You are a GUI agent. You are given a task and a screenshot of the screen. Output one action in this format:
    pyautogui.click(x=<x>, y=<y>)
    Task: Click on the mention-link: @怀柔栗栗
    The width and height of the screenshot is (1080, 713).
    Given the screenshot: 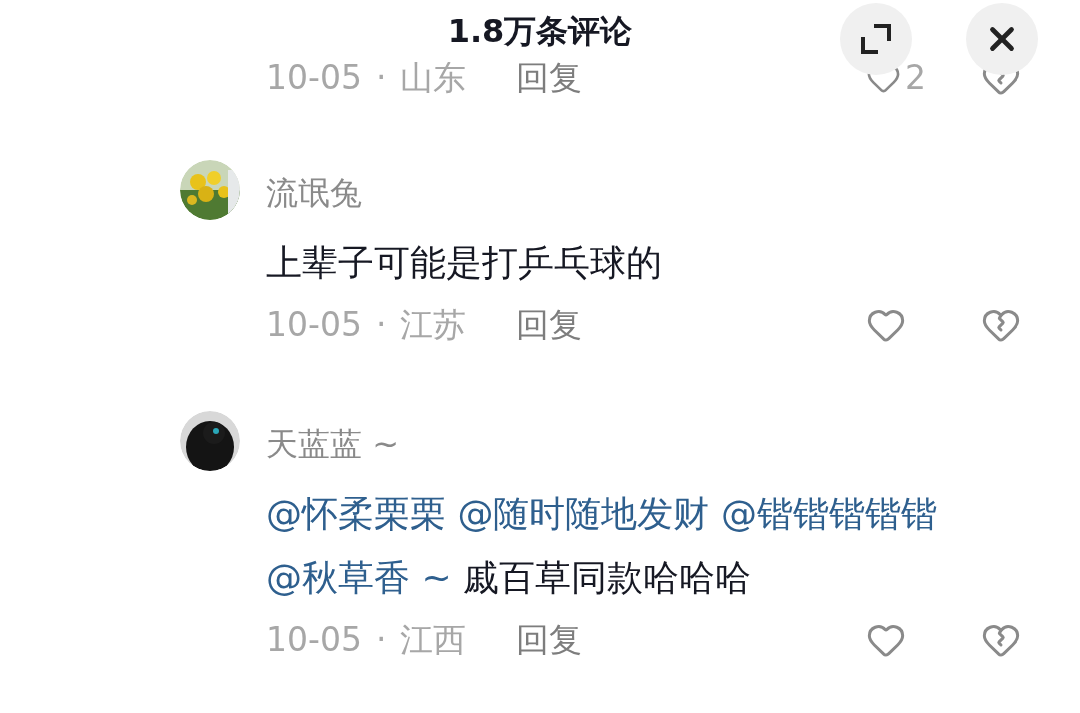 What is the action you would take?
    pyautogui.click(x=356, y=513)
    